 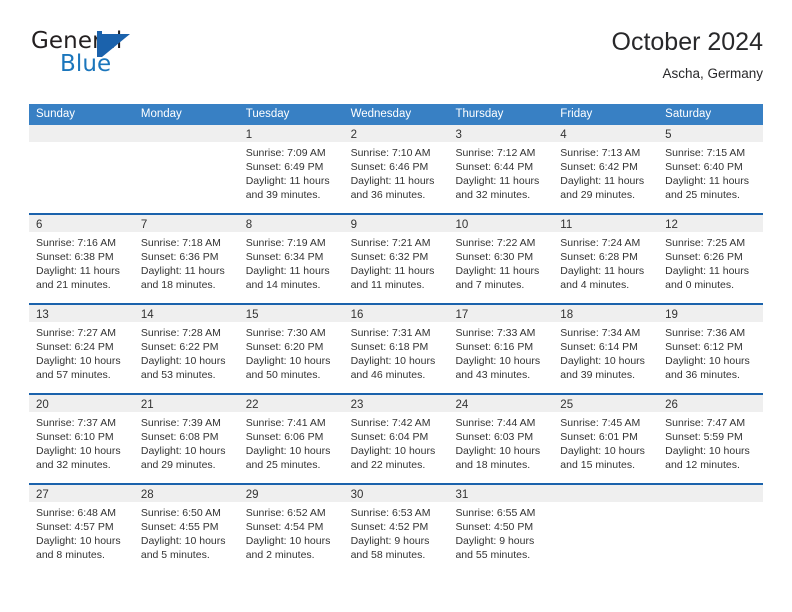 I want to click on day-number-band: 7, so click(x=186, y=223).